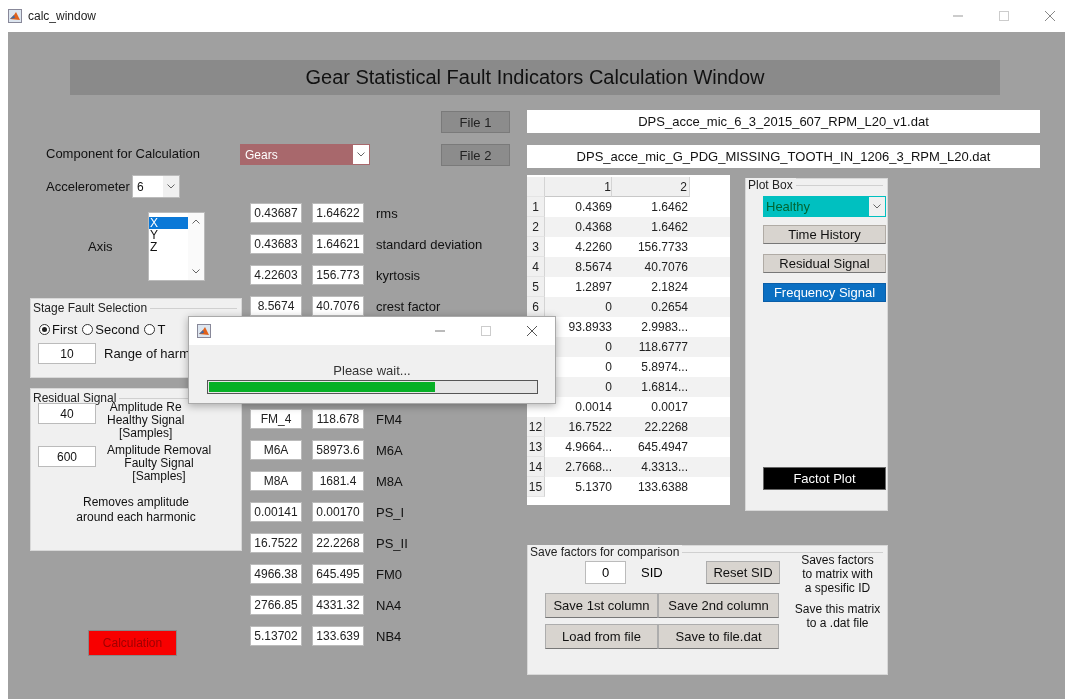 The height and width of the screenshot is (699, 1073). I want to click on reset-sid-button: Reset SID, so click(743, 572).